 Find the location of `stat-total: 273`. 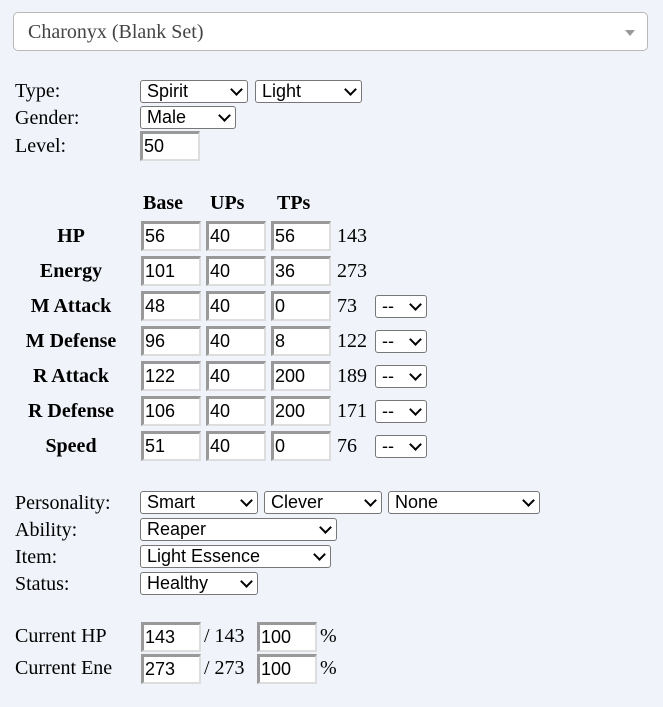

stat-total: 273 is located at coordinates (352, 271).